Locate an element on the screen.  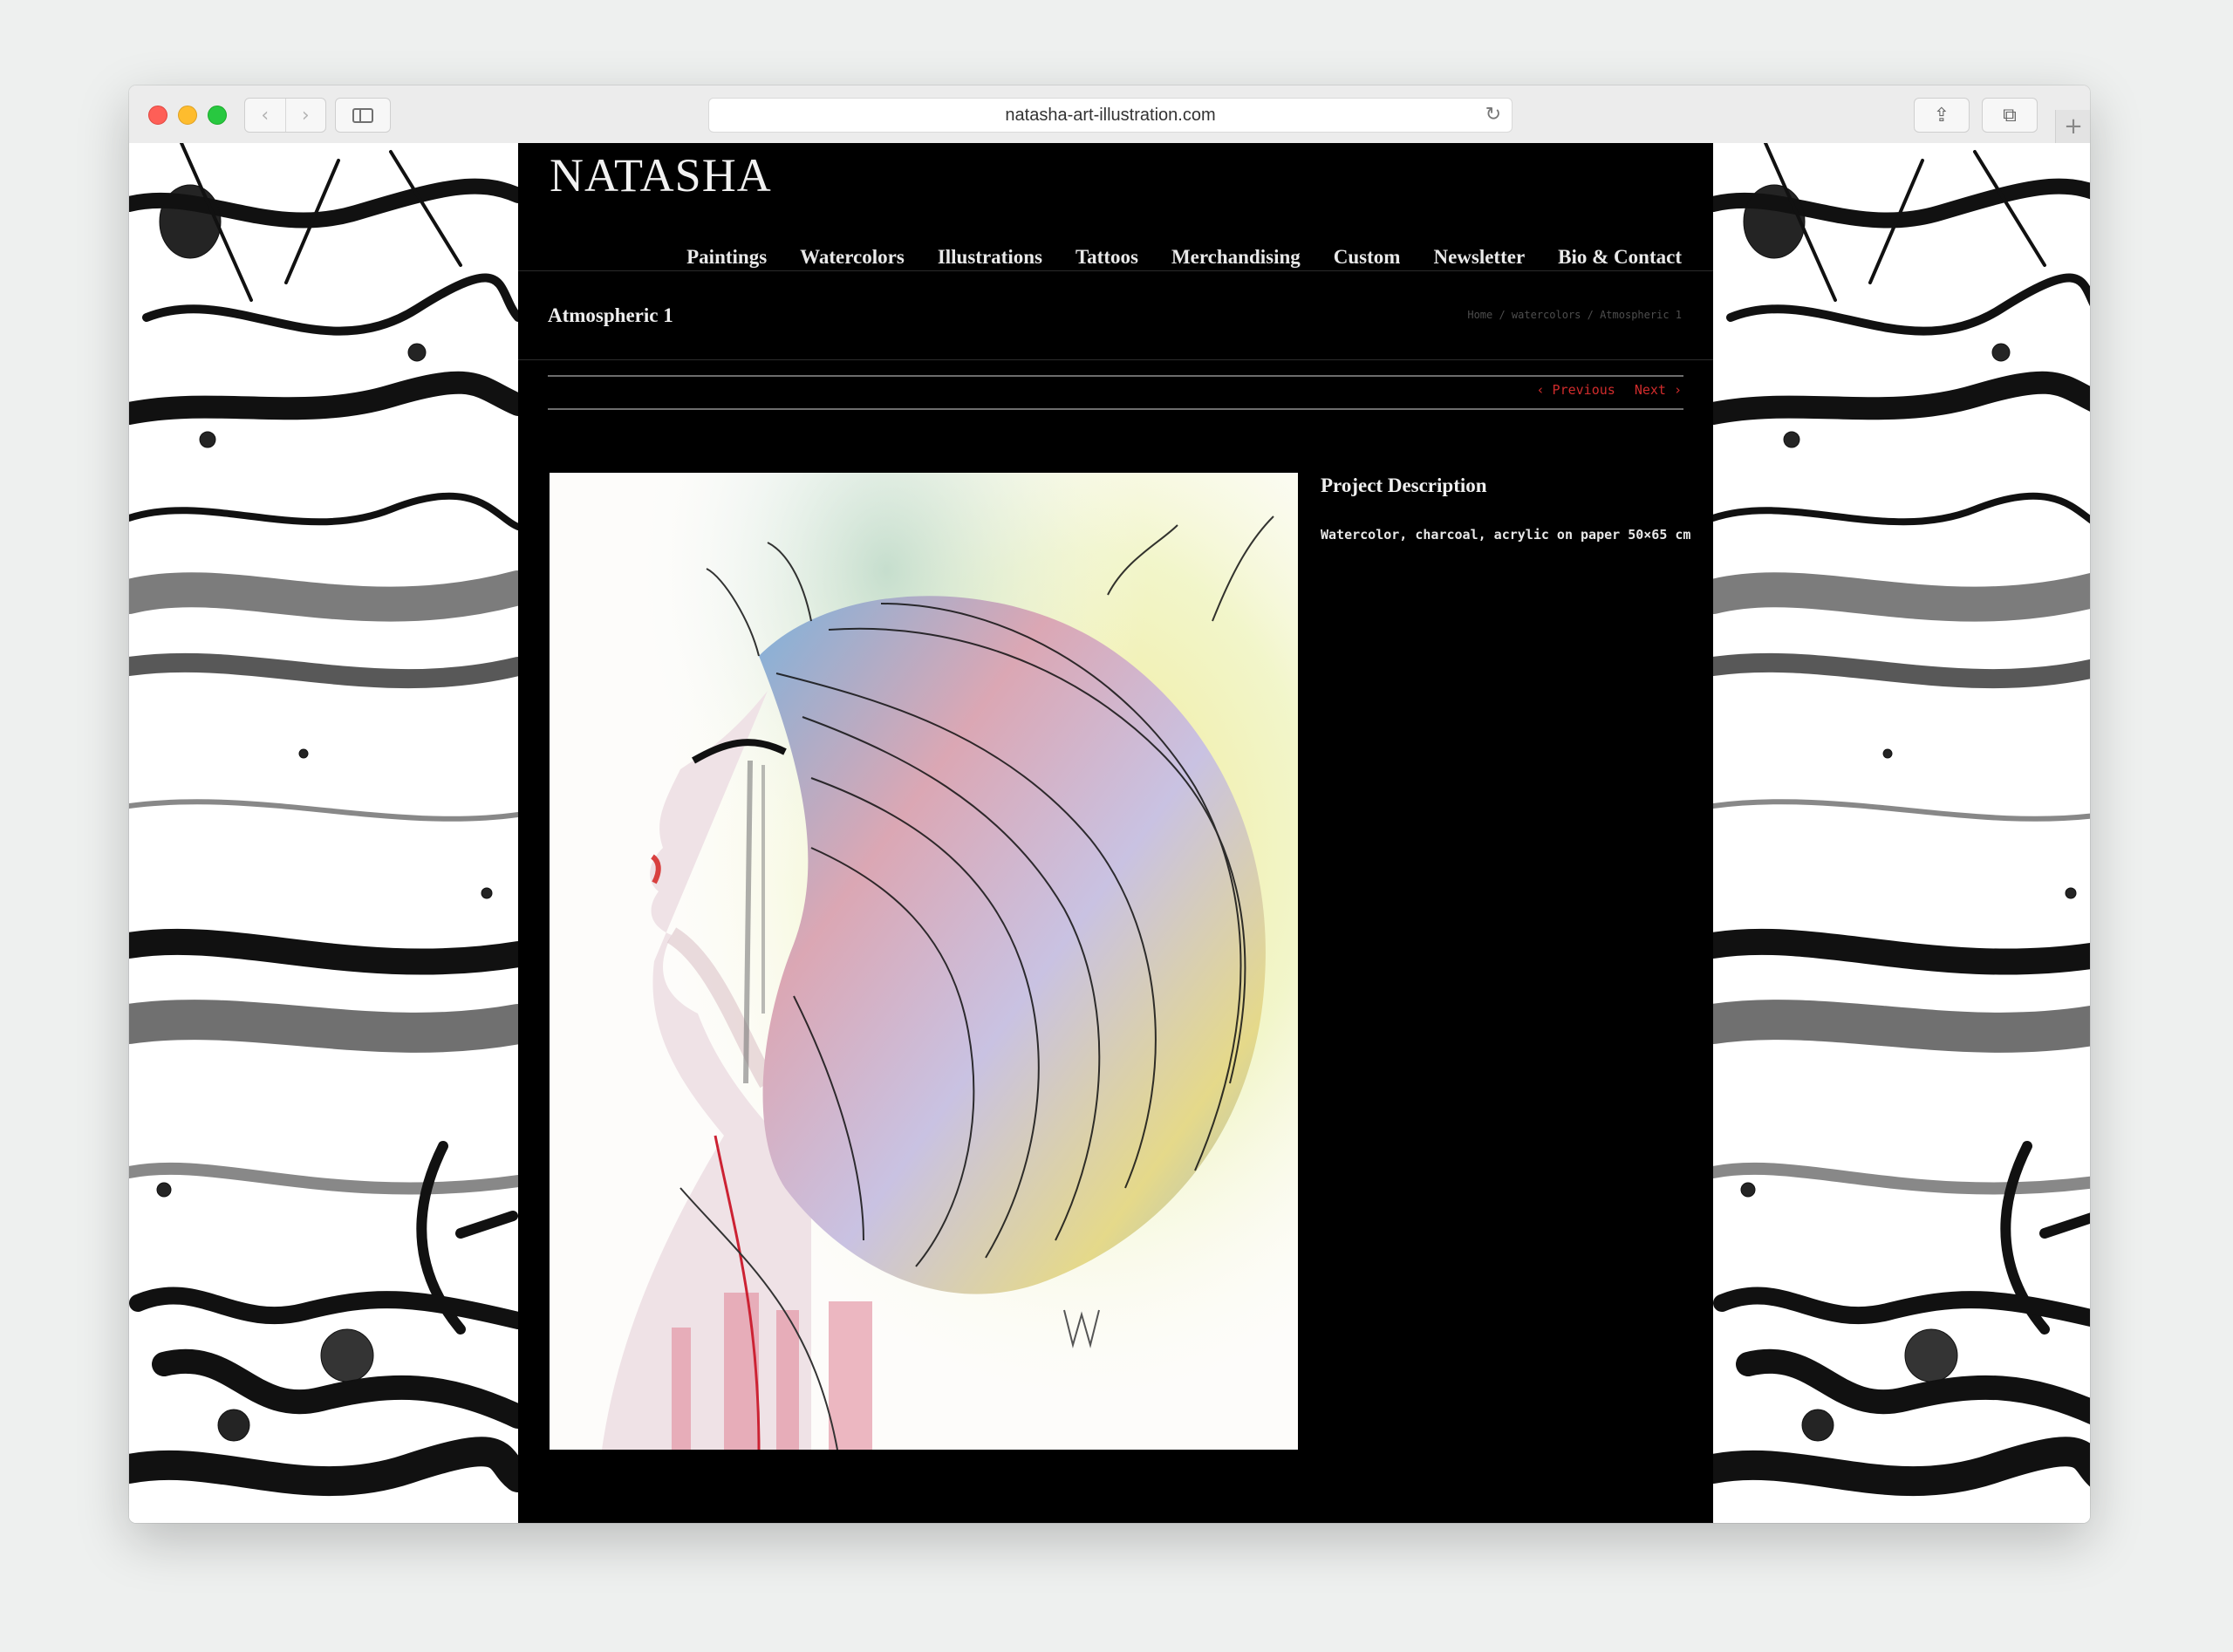
sidebar-toggle-button is located at coordinates (363, 116).